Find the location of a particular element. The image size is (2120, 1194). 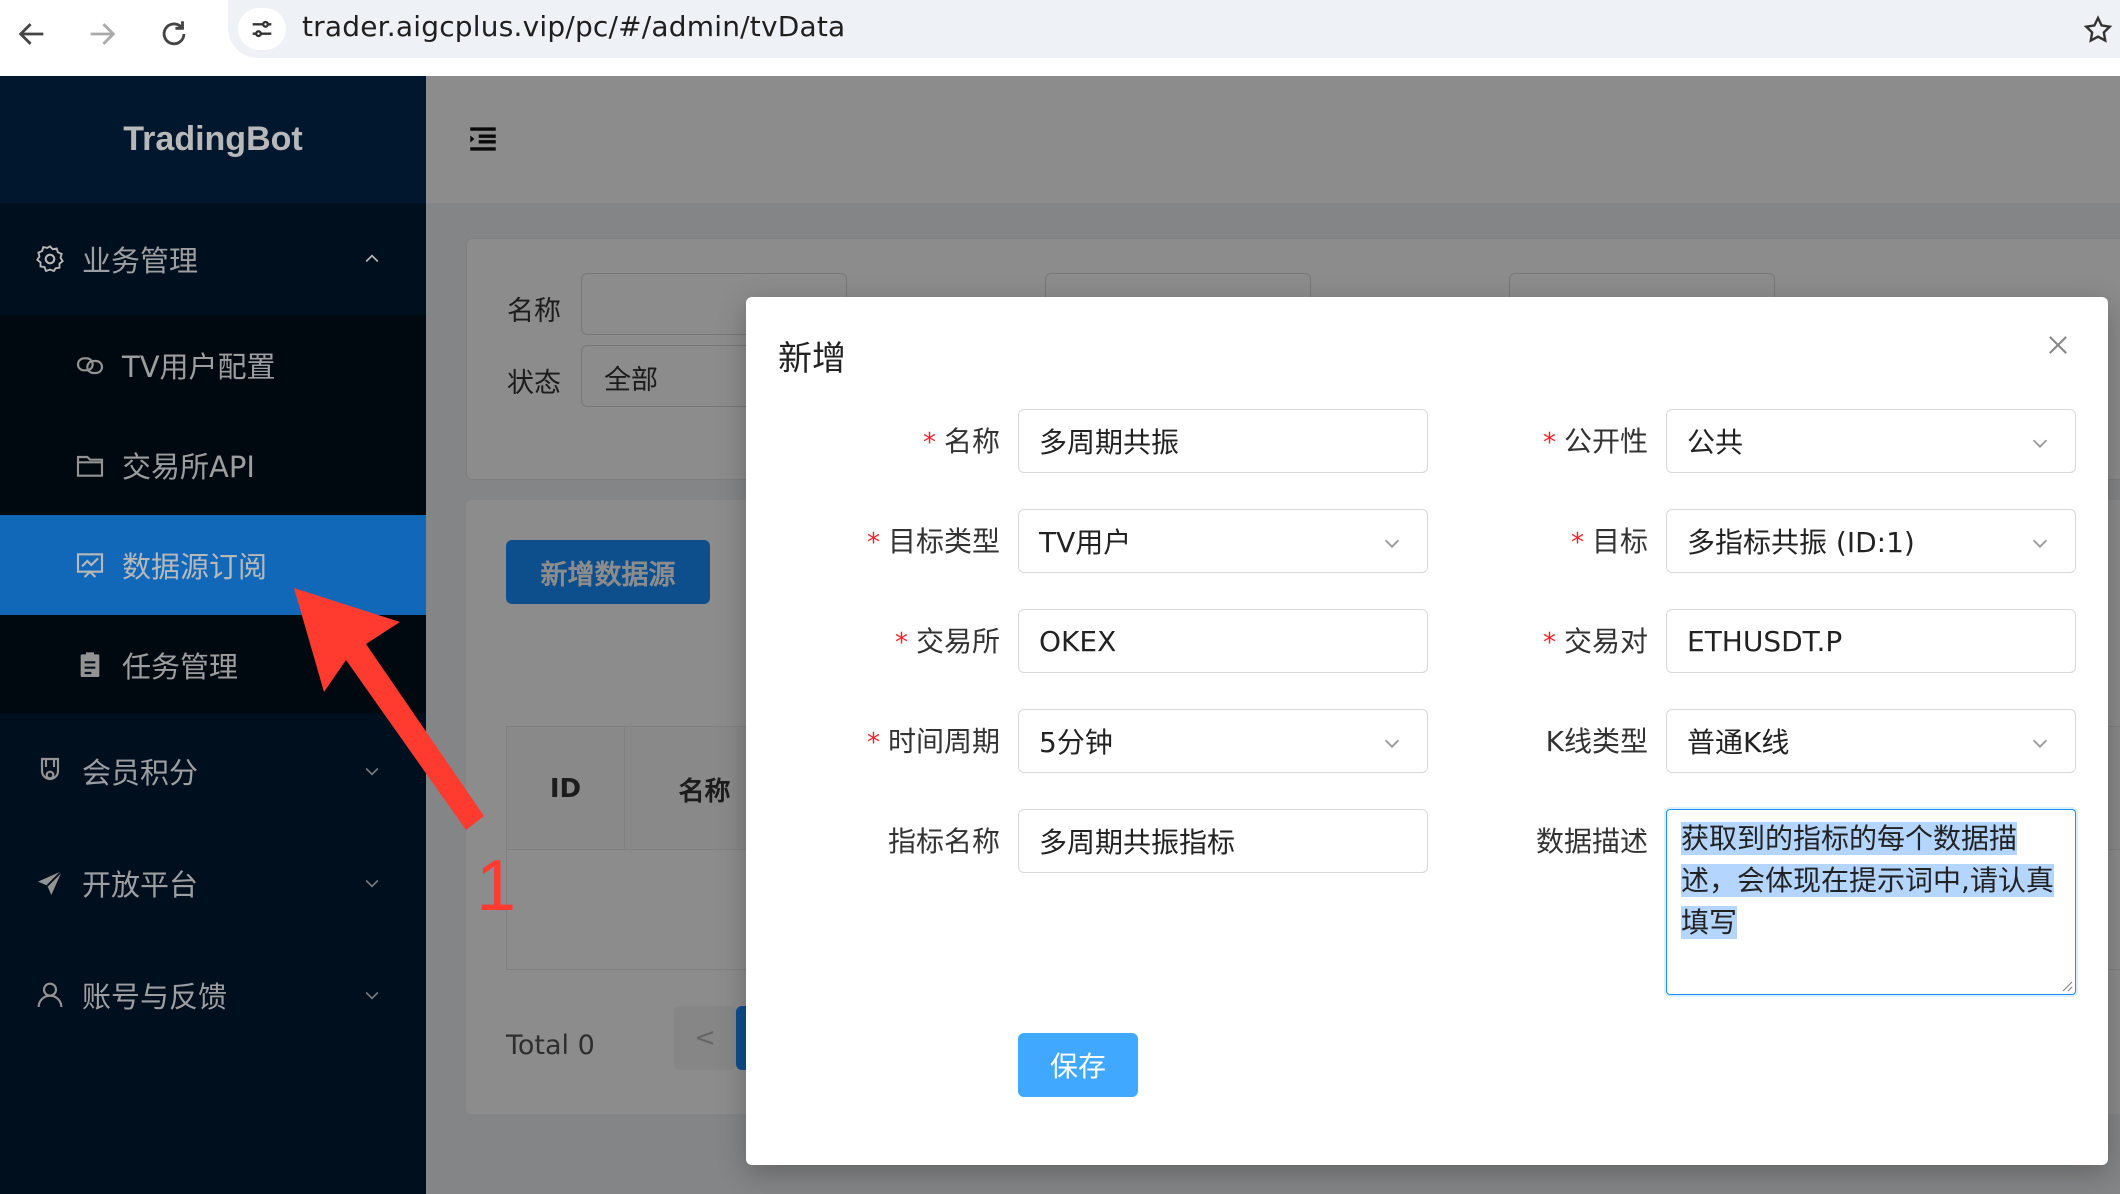

target-value: 多指标共振 (ID:1) is located at coordinates (1801, 542).